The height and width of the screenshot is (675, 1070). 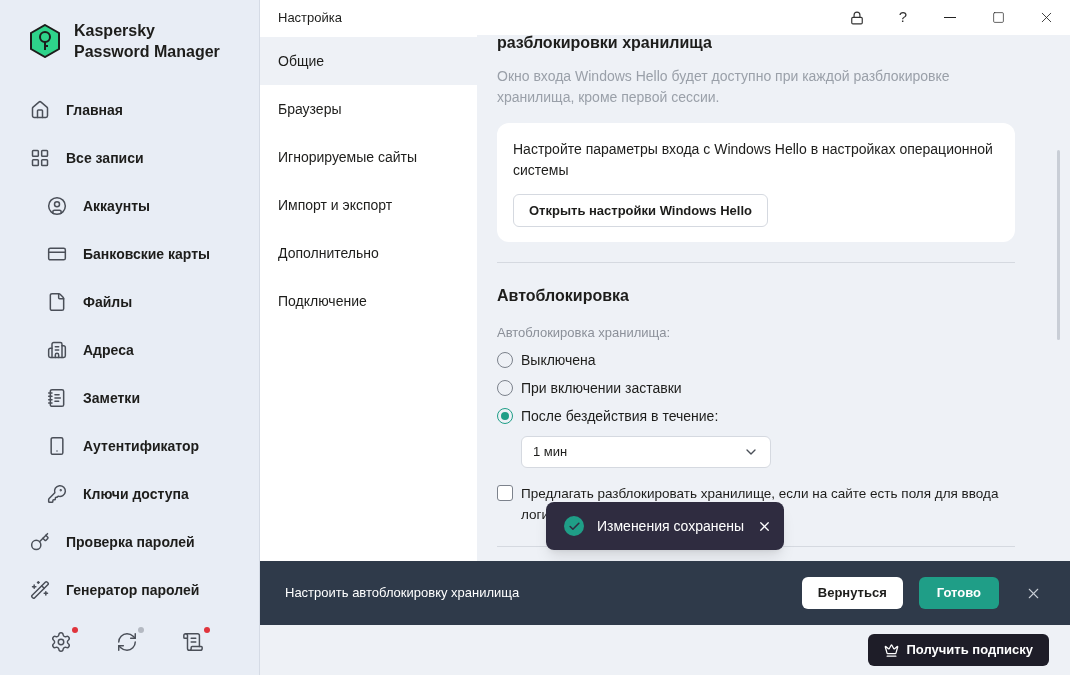 I want to click on help-button: ?, so click(x=903, y=17).